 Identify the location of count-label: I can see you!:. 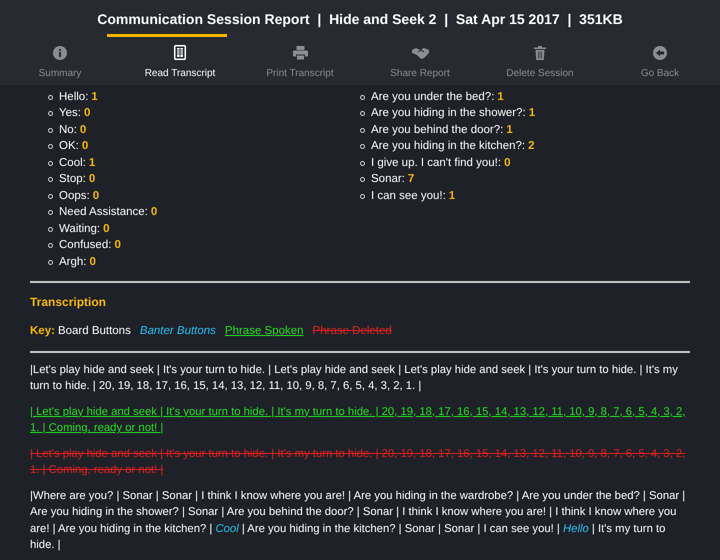
(408, 196).